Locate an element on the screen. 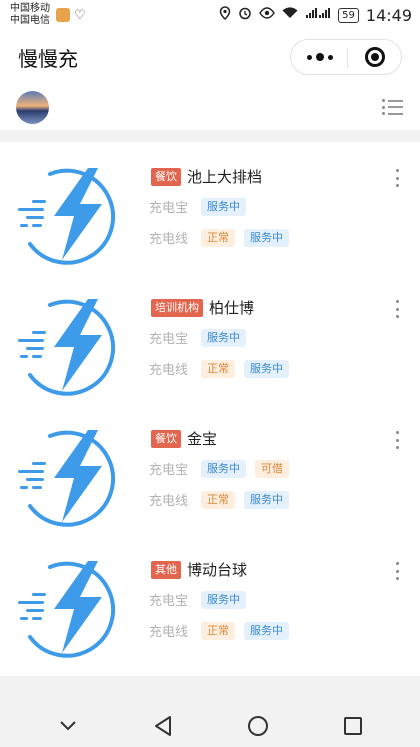  back-icon is located at coordinates (163, 726).